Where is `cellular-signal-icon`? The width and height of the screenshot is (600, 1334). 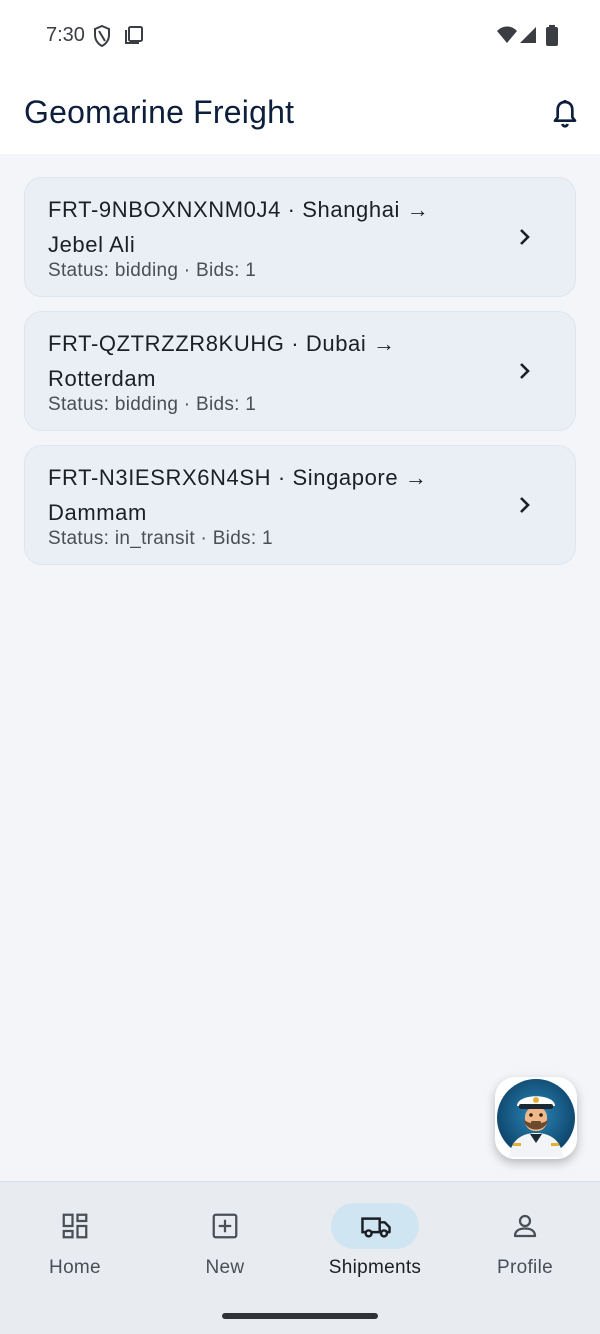
cellular-signal-icon is located at coordinates (528, 35).